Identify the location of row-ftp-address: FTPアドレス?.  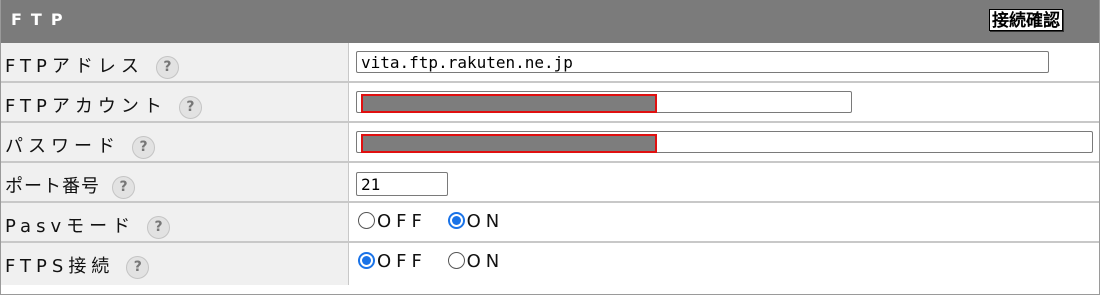
(550, 63).